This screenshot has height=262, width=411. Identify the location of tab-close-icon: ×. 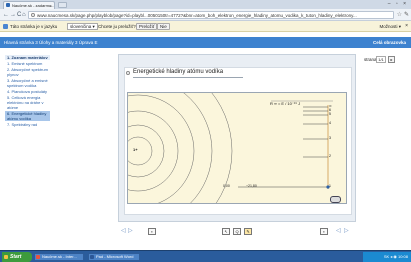
(51, 5).